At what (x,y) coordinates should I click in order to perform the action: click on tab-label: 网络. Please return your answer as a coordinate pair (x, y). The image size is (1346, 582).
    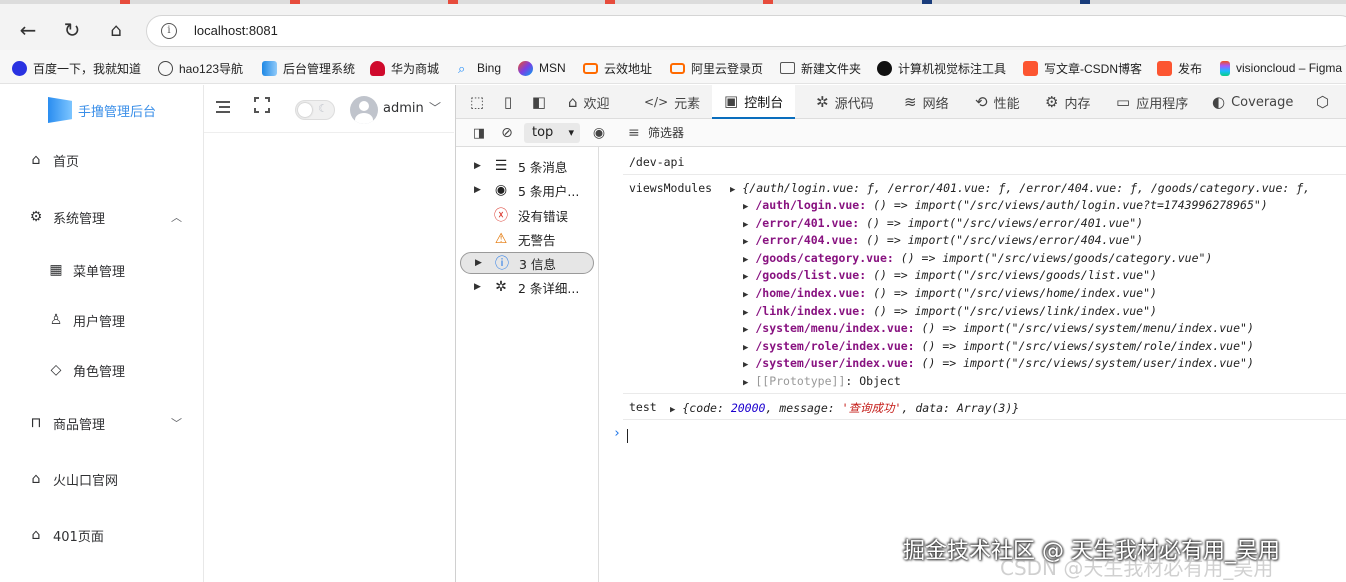
    Looking at the image, I should click on (935, 104).